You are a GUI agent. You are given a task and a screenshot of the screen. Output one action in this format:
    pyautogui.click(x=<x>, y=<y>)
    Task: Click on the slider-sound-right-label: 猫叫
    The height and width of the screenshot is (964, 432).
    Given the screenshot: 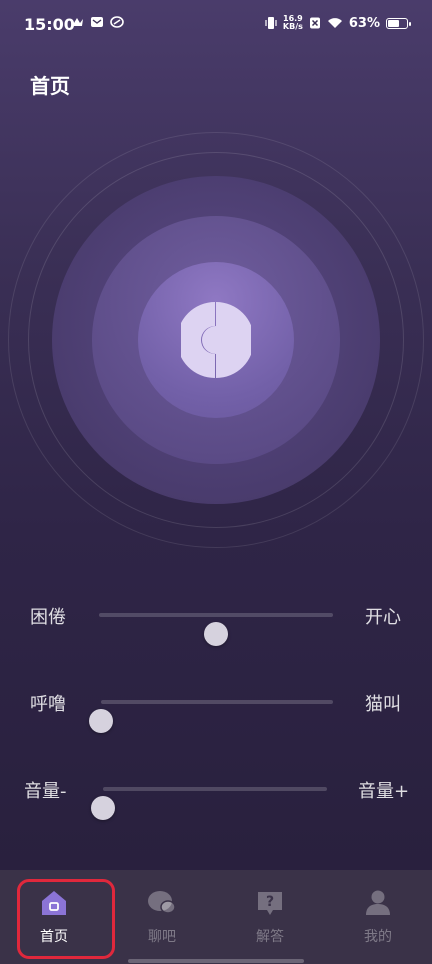 What is the action you would take?
    pyautogui.click(x=383, y=704)
    